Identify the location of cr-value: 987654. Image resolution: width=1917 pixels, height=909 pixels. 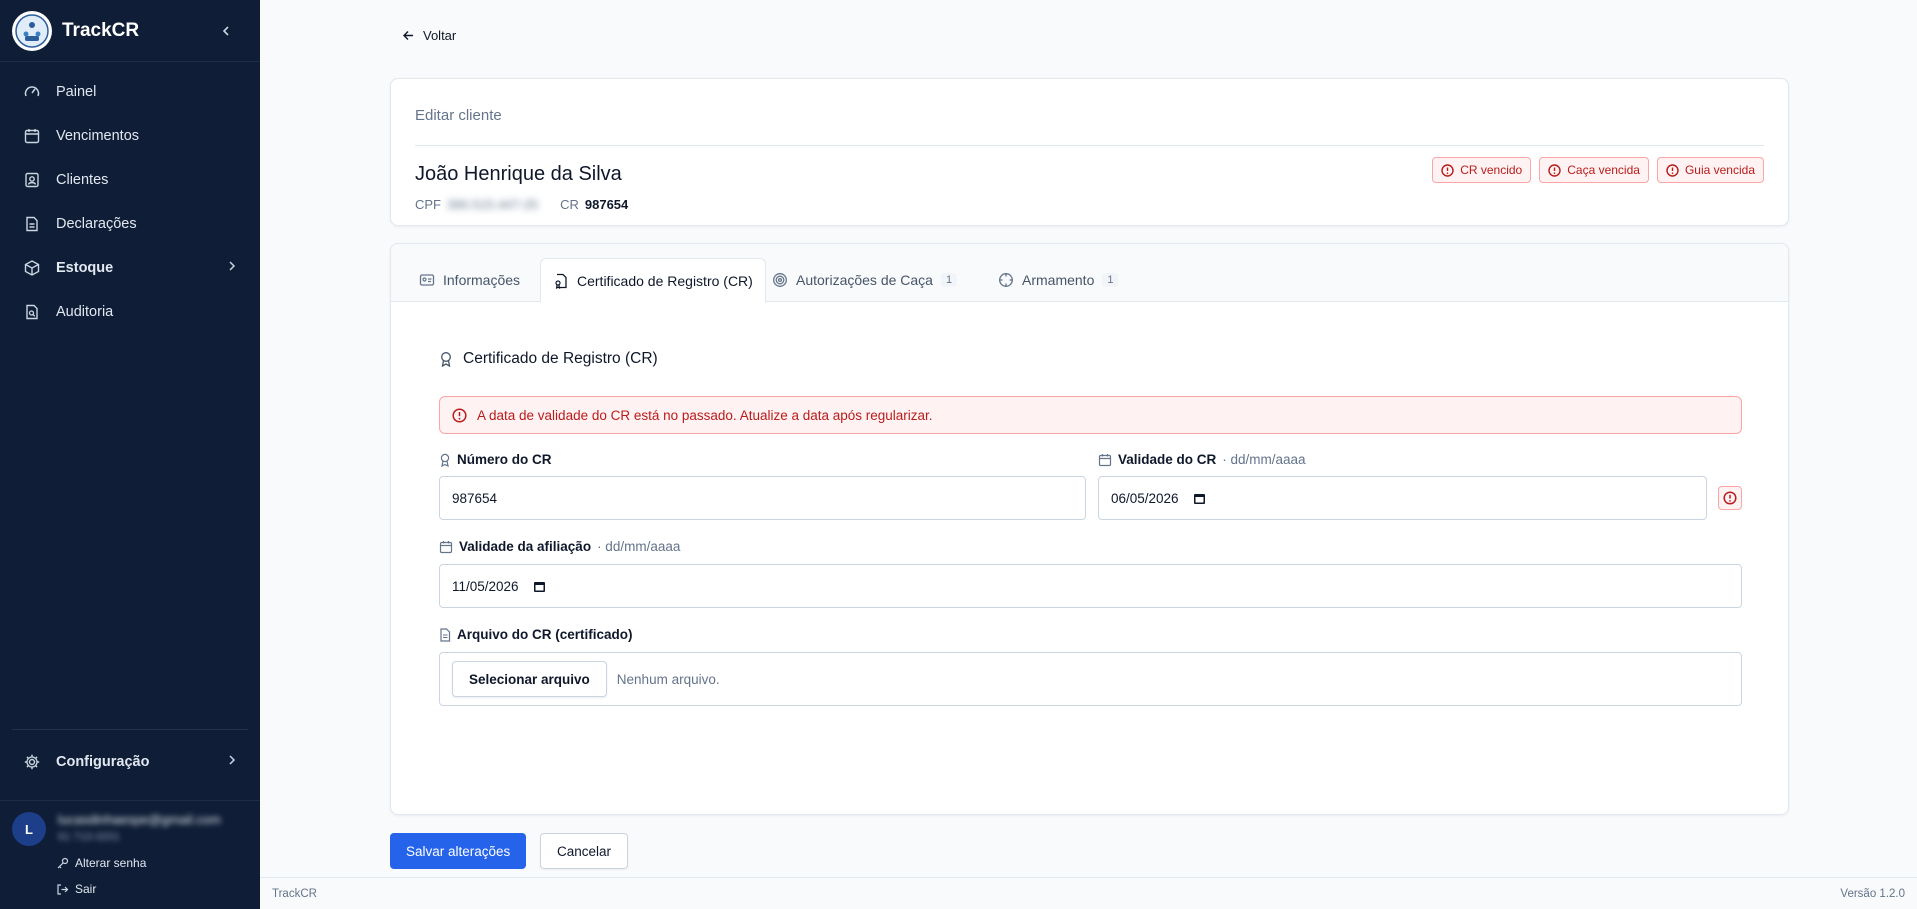
(606, 204).